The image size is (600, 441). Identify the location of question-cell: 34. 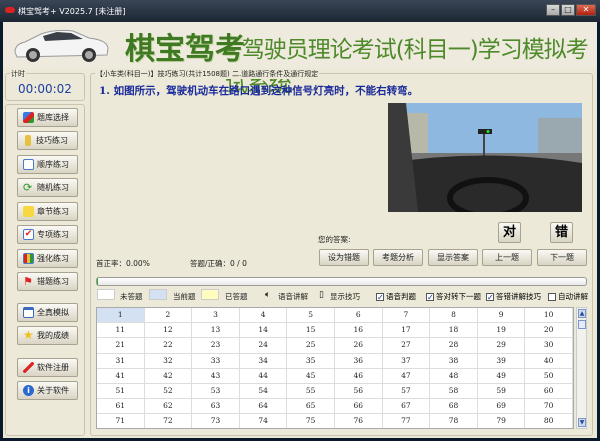
(263, 361).